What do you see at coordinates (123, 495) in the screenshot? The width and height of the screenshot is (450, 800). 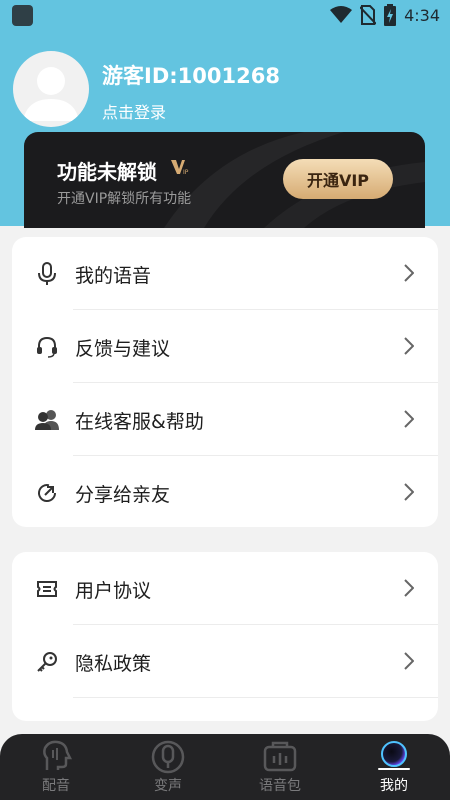 I see `menu-item-label: 分享给亲友` at bounding box center [123, 495].